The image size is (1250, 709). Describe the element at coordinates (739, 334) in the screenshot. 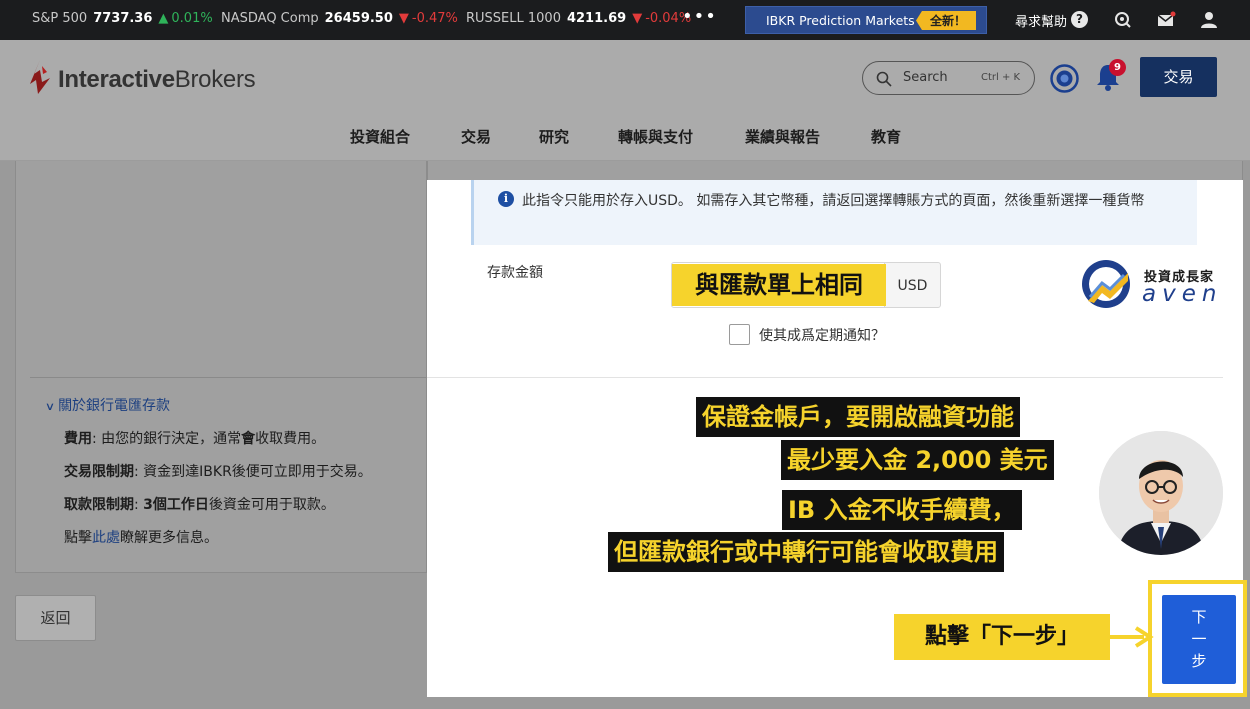

I see `recurring-checkbox` at that location.